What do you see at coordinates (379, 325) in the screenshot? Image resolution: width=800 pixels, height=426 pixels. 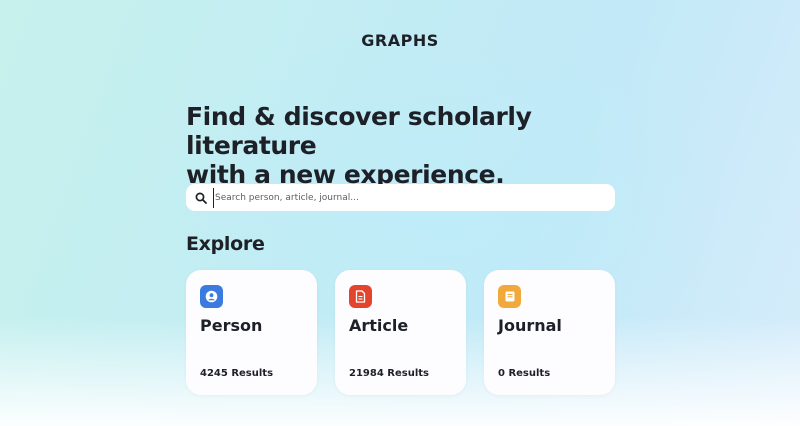 I see `card-title: Article` at bounding box center [379, 325].